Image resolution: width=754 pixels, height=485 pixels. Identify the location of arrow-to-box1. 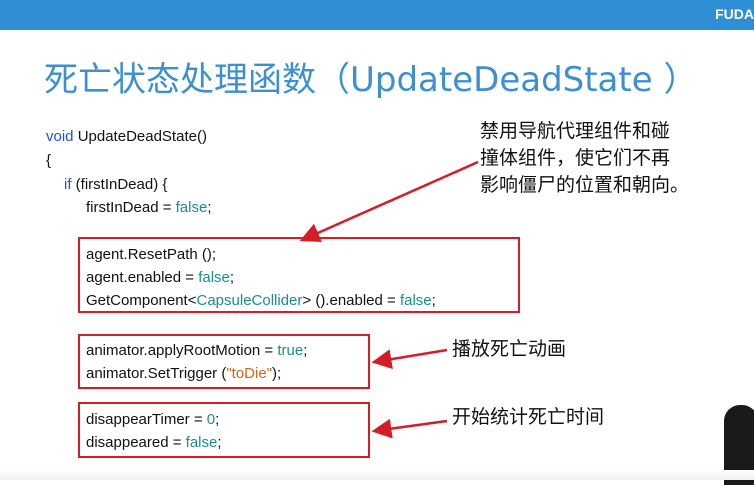
(389, 201).